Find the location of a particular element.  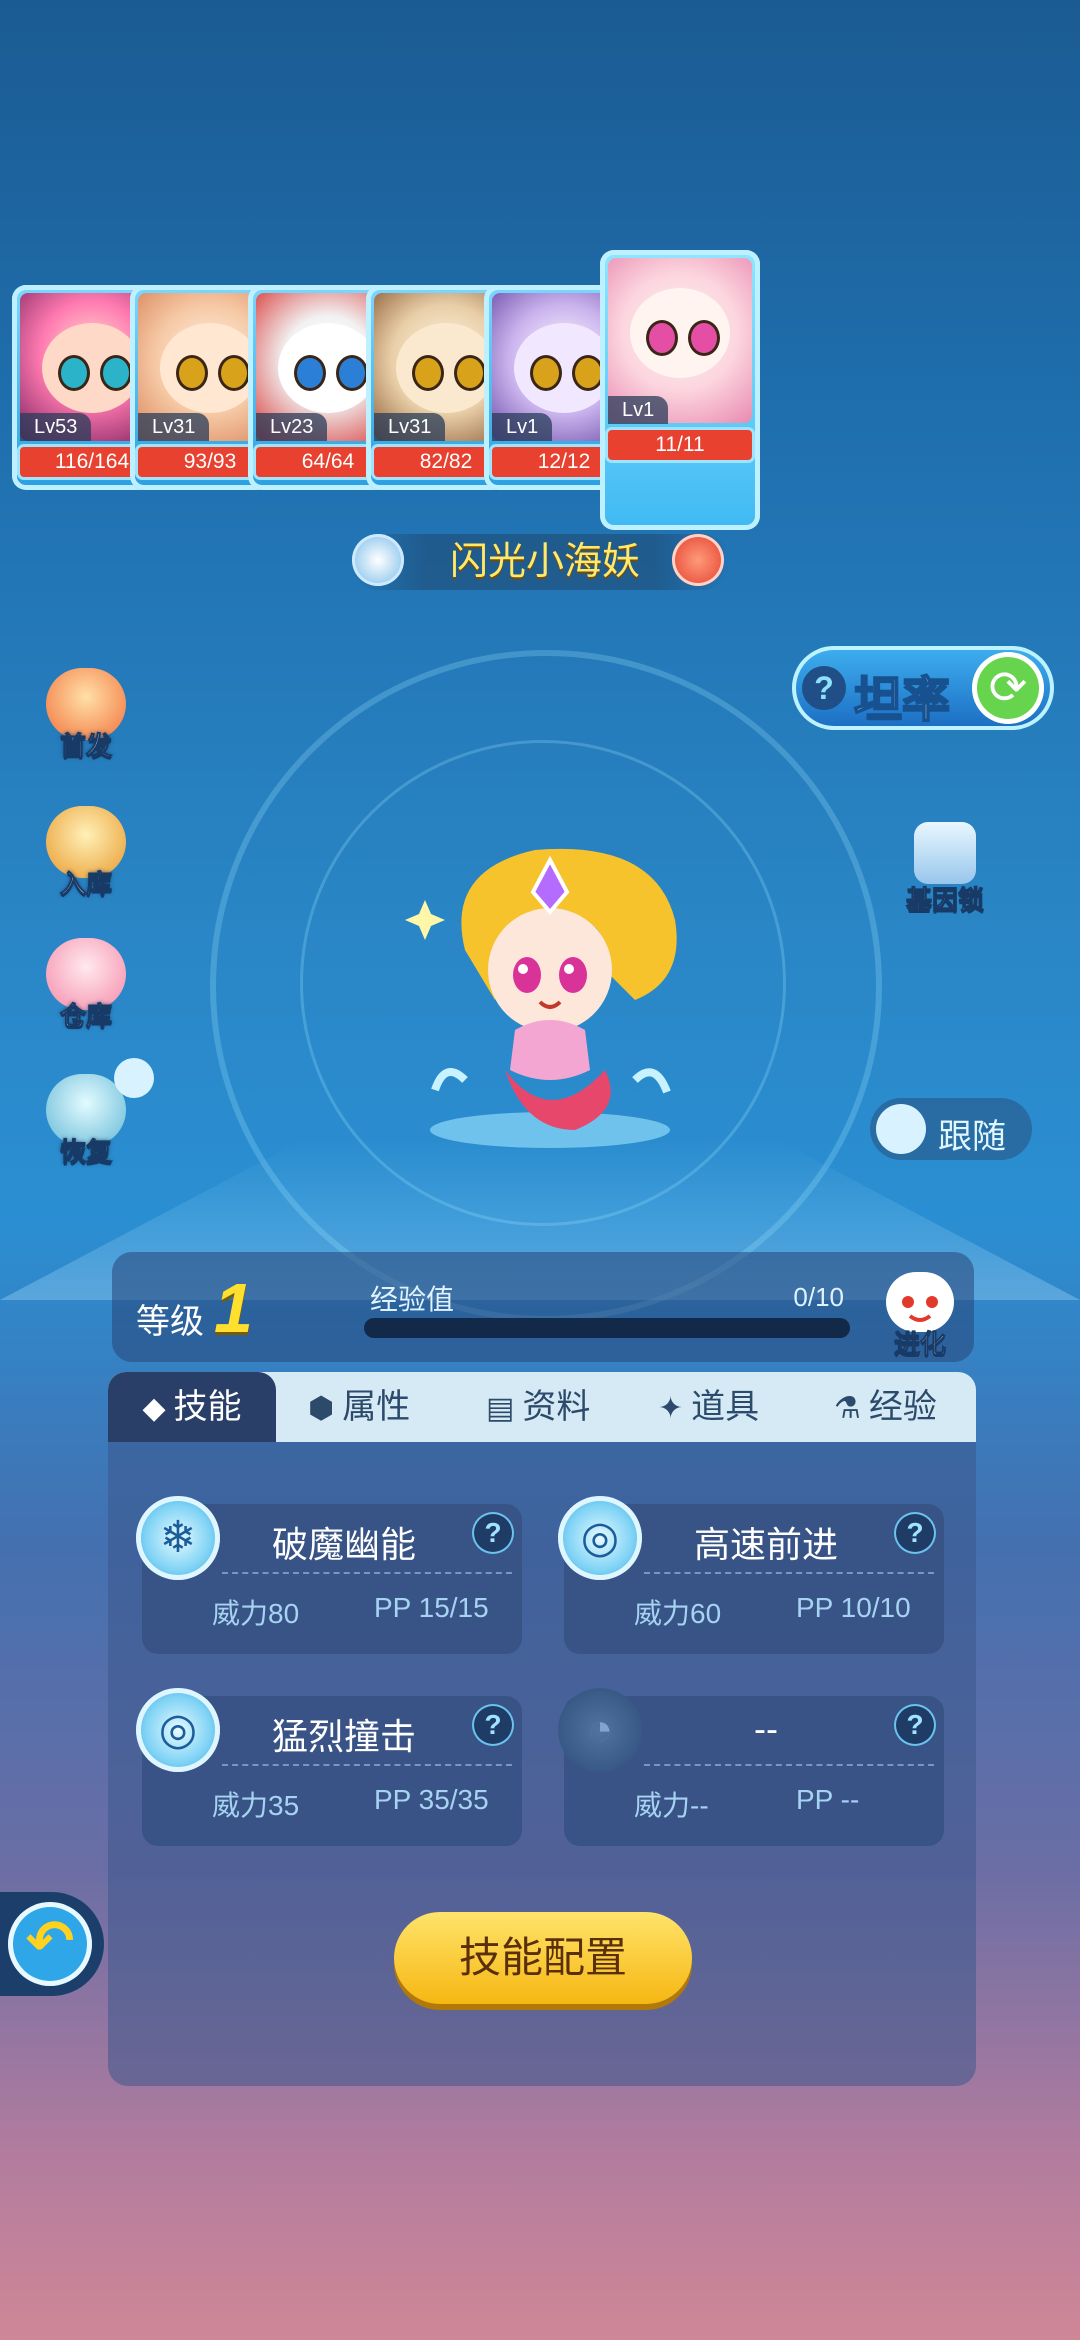

tab-label: 道具 is located at coordinates (725, 1407).